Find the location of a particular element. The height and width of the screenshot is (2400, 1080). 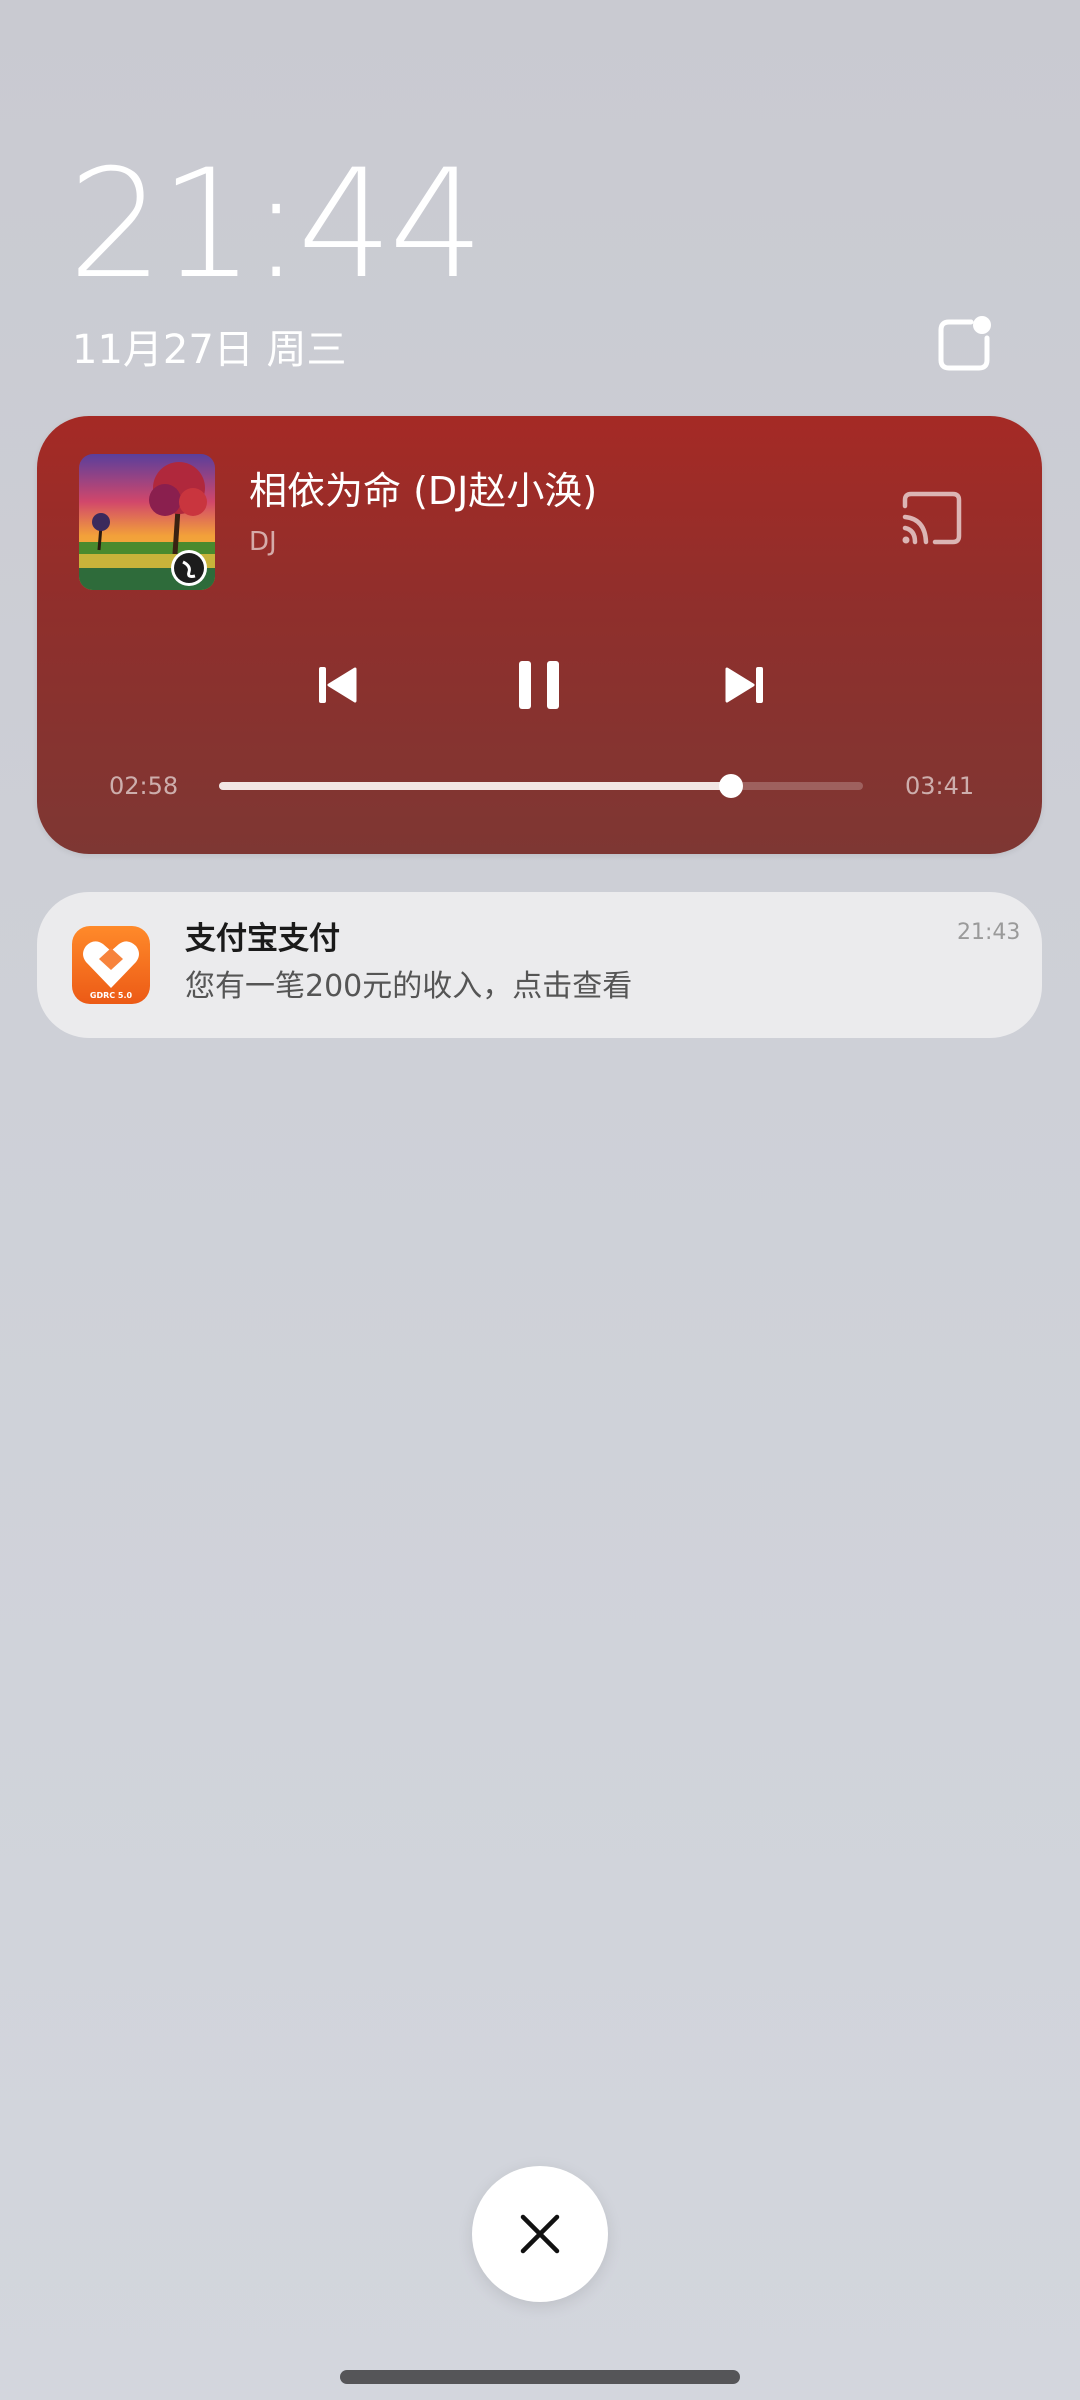

notification-title: 支付宝支付 is located at coordinates (262, 939).